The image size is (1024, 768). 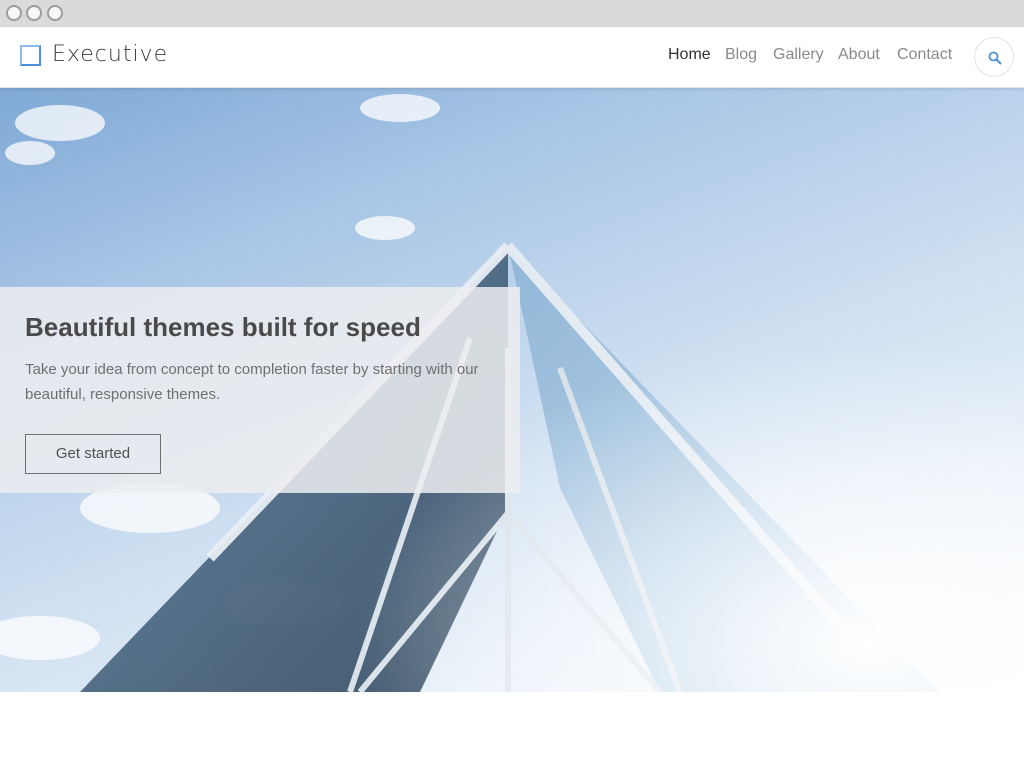 I want to click on nav-item-blog: Blog, so click(x=741, y=55).